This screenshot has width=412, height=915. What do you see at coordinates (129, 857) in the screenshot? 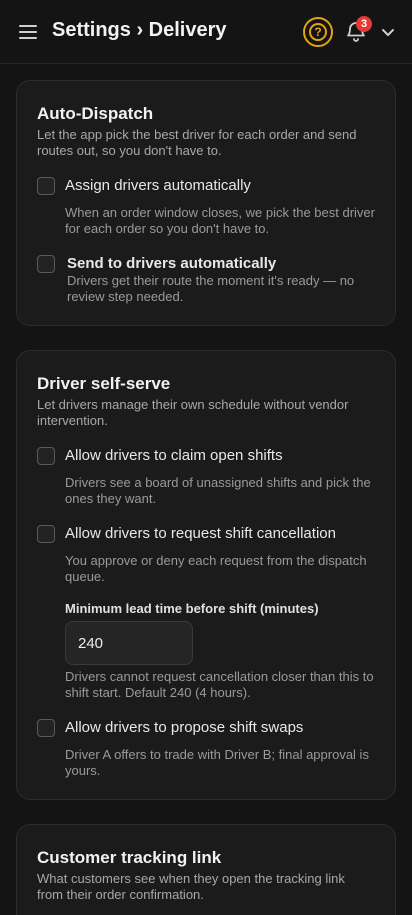
I see `card-title: Customer tracking link` at bounding box center [129, 857].